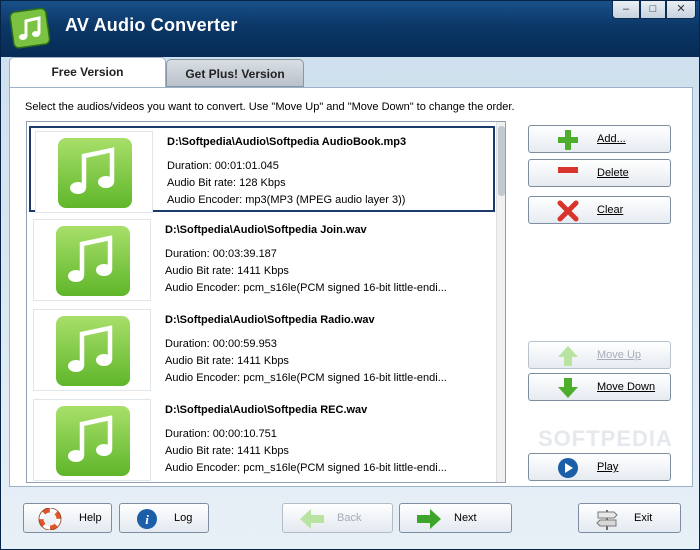 Image resolution: width=700 pixels, height=550 pixels. I want to click on arrow-up-icon, so click(568, 356).